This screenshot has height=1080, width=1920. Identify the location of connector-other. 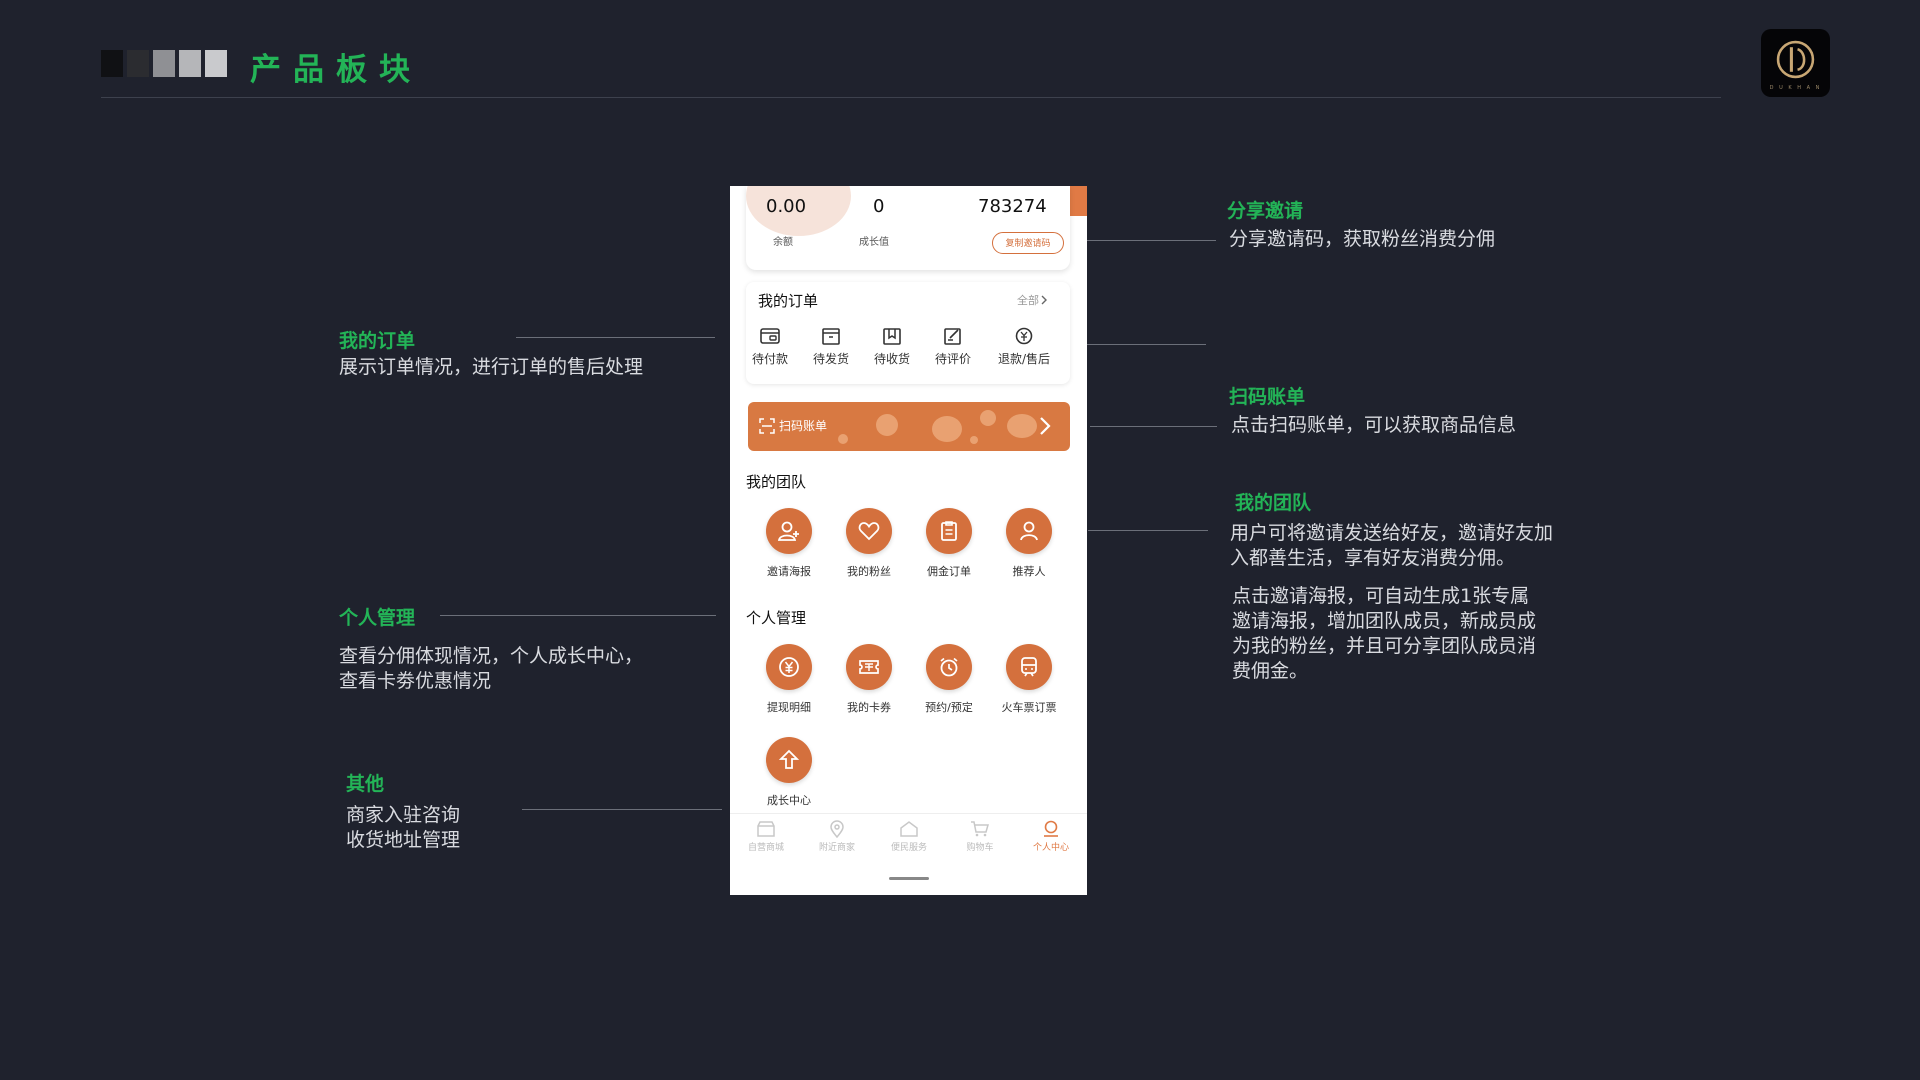
(622, 809).